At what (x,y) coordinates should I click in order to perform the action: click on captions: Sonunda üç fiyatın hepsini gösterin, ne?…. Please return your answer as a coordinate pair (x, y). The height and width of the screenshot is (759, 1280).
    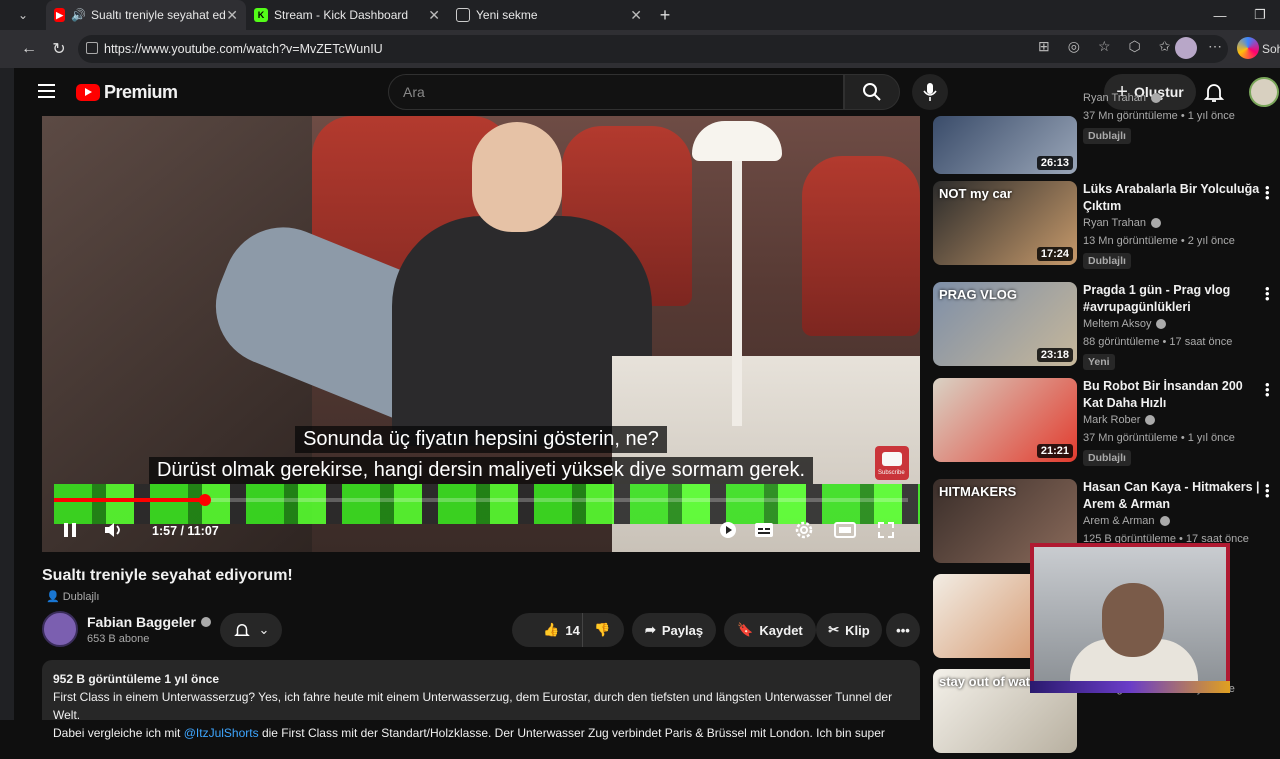
    Looking at the image, I should click on (481, 457).